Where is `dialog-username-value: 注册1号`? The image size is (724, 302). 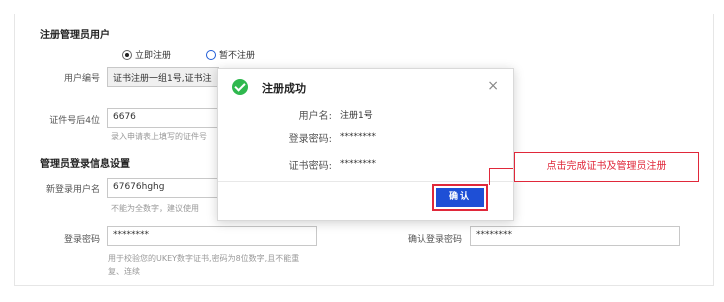
dialog-username-value: 注册1号 is located at coordinates (356, 116).